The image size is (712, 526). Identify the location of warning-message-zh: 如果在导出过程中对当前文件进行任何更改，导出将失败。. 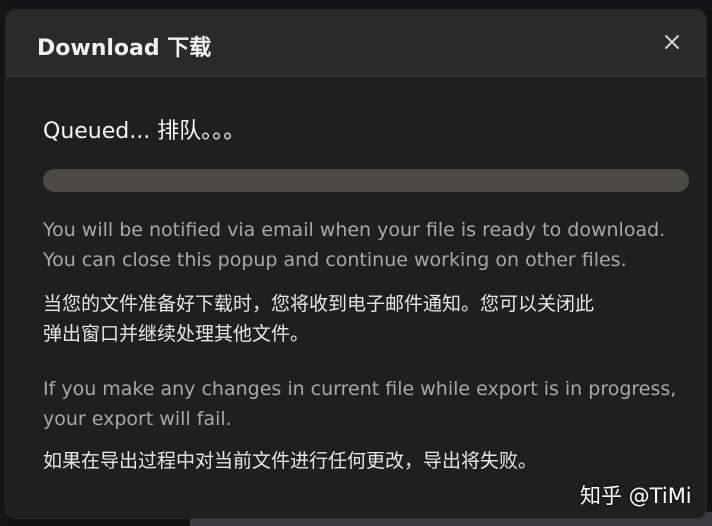
(366, 461).